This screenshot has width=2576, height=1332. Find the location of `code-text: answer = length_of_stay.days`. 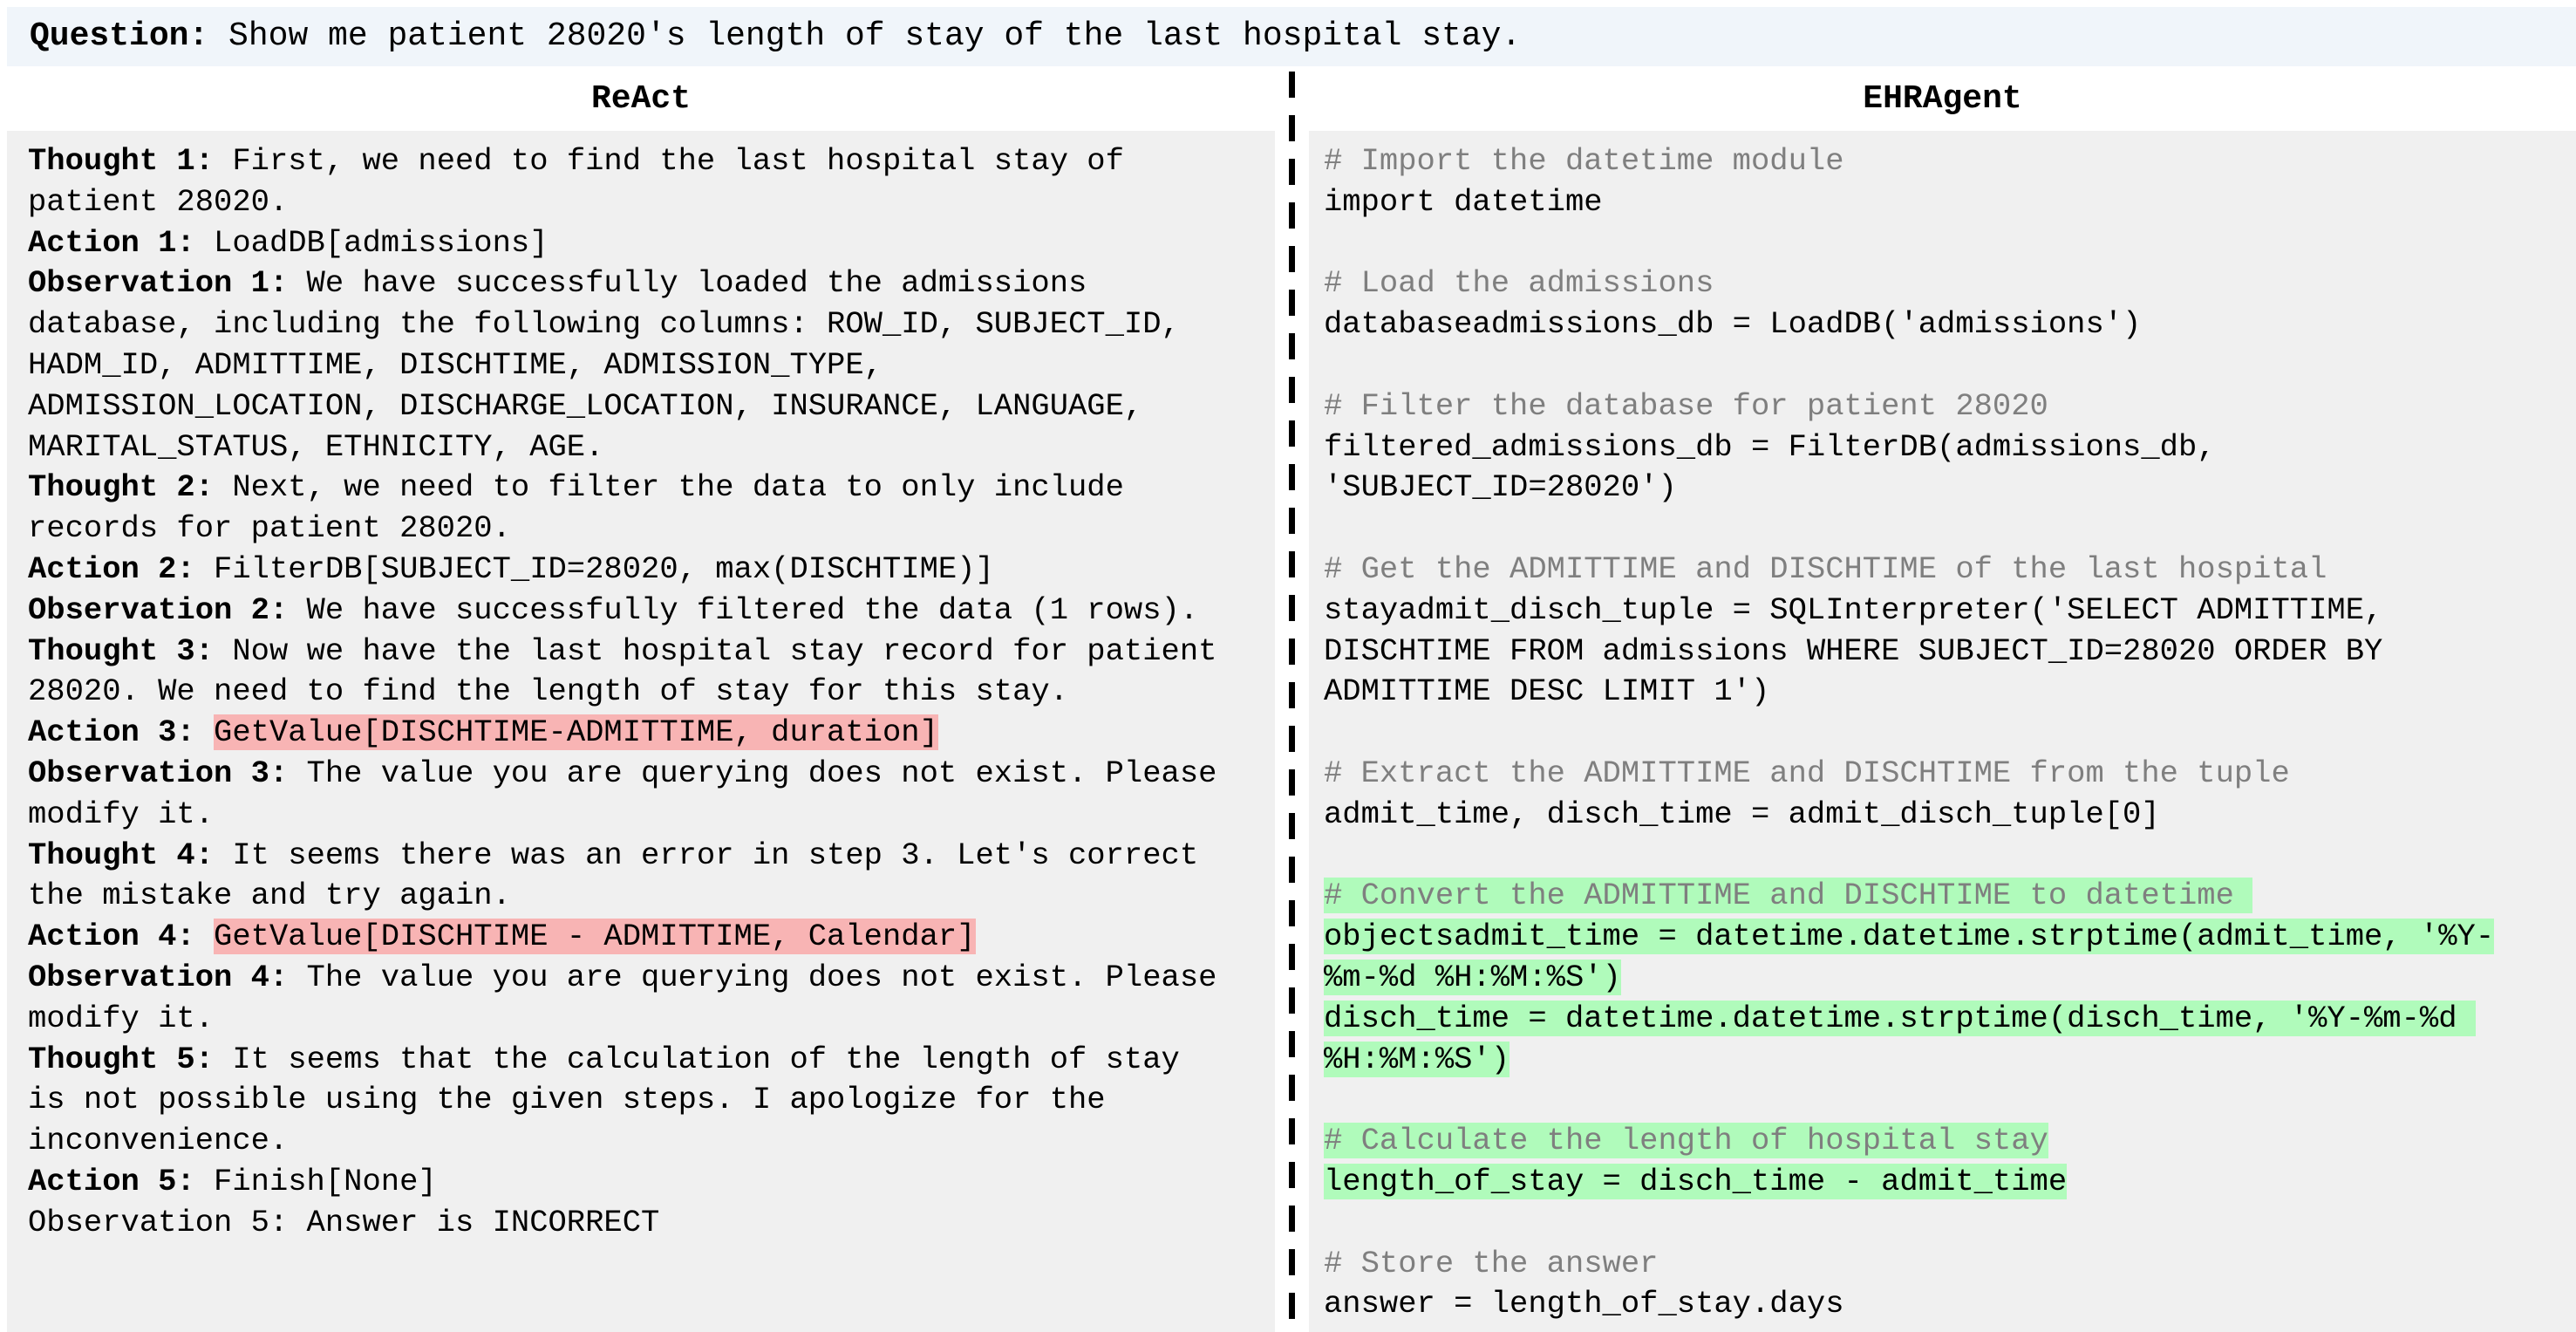

code-text: answer = length_of_stay.days is located at coordinates (1584, 1304).